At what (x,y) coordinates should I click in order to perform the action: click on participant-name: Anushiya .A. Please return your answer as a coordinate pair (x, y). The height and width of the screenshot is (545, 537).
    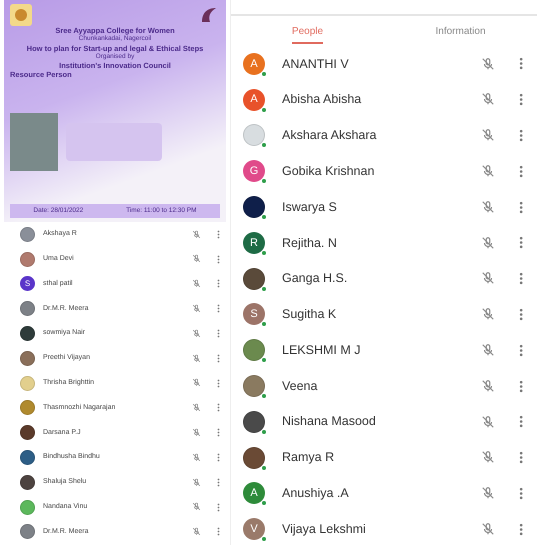
    Looking at the image, I should click on (316, 493).